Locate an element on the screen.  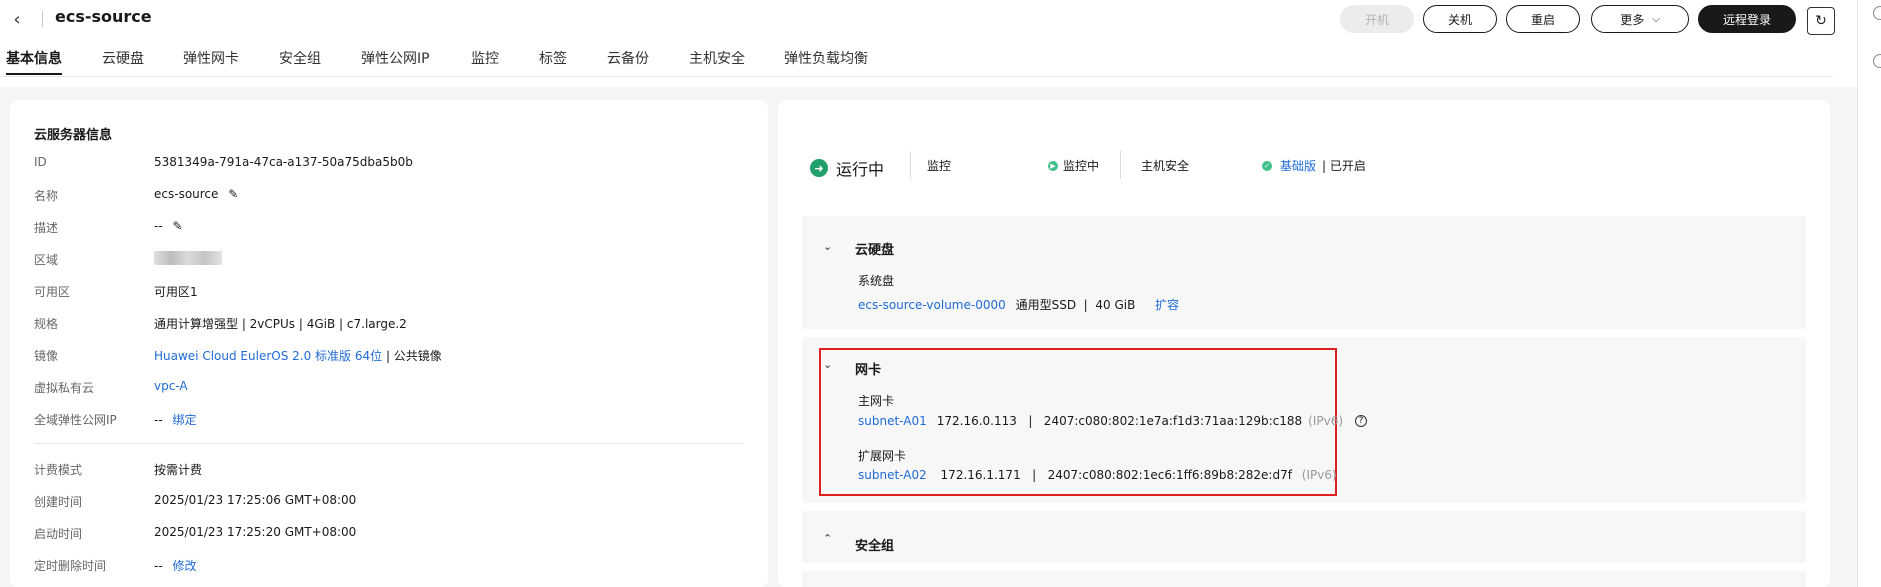
image-type: | 公共镜像 is located at coordinates (412, 356).